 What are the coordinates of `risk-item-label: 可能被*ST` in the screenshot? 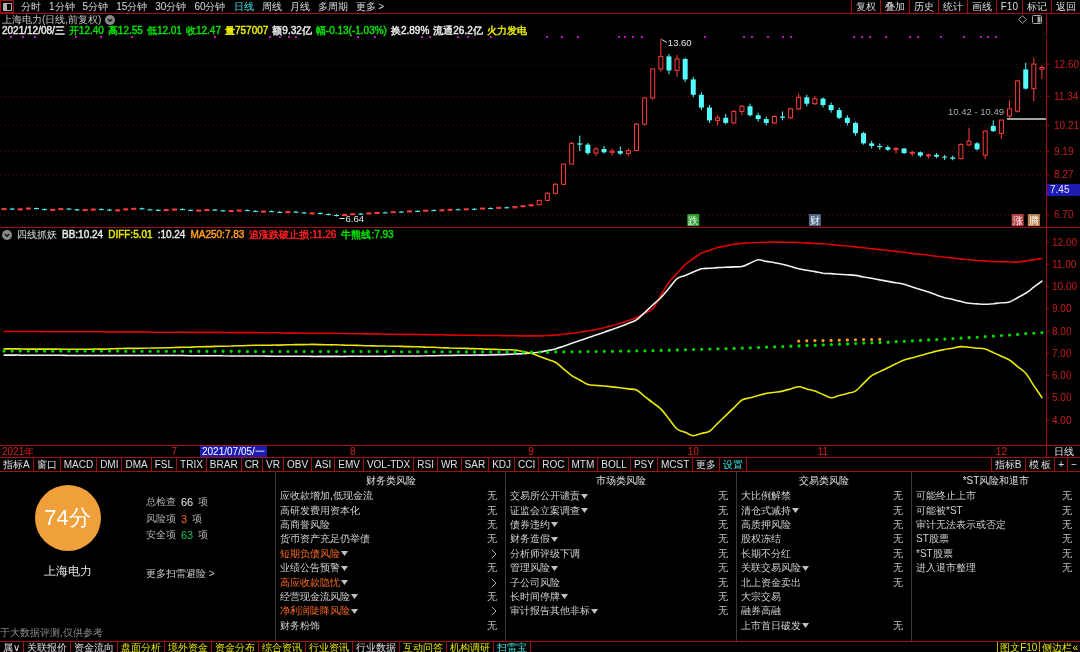 It's located at (939, 510).